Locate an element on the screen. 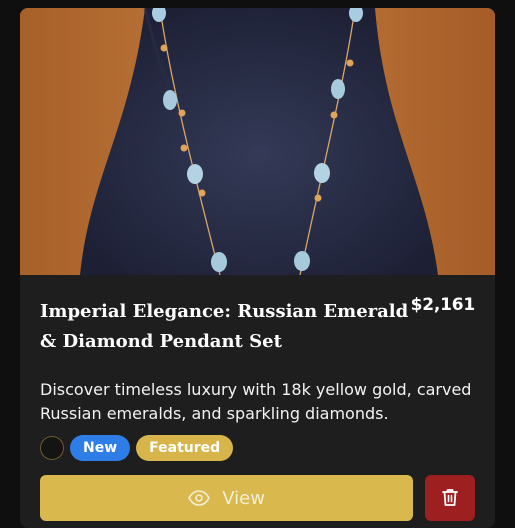 This screenshot has height=528, width=515. trash-icon is located at coordinates (450, 498).